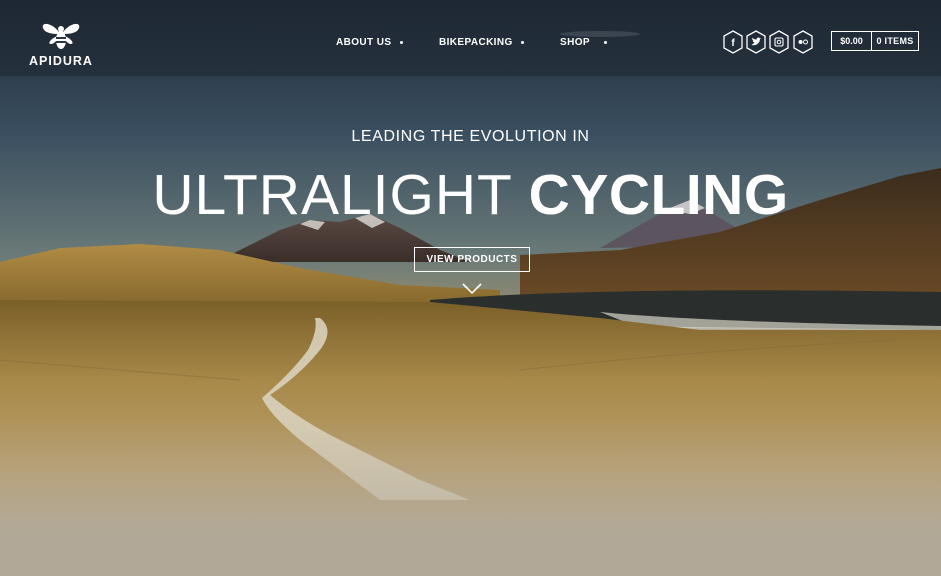  I want to click on cart-button: $0.00 0 ITEMS, so click(875, 41).